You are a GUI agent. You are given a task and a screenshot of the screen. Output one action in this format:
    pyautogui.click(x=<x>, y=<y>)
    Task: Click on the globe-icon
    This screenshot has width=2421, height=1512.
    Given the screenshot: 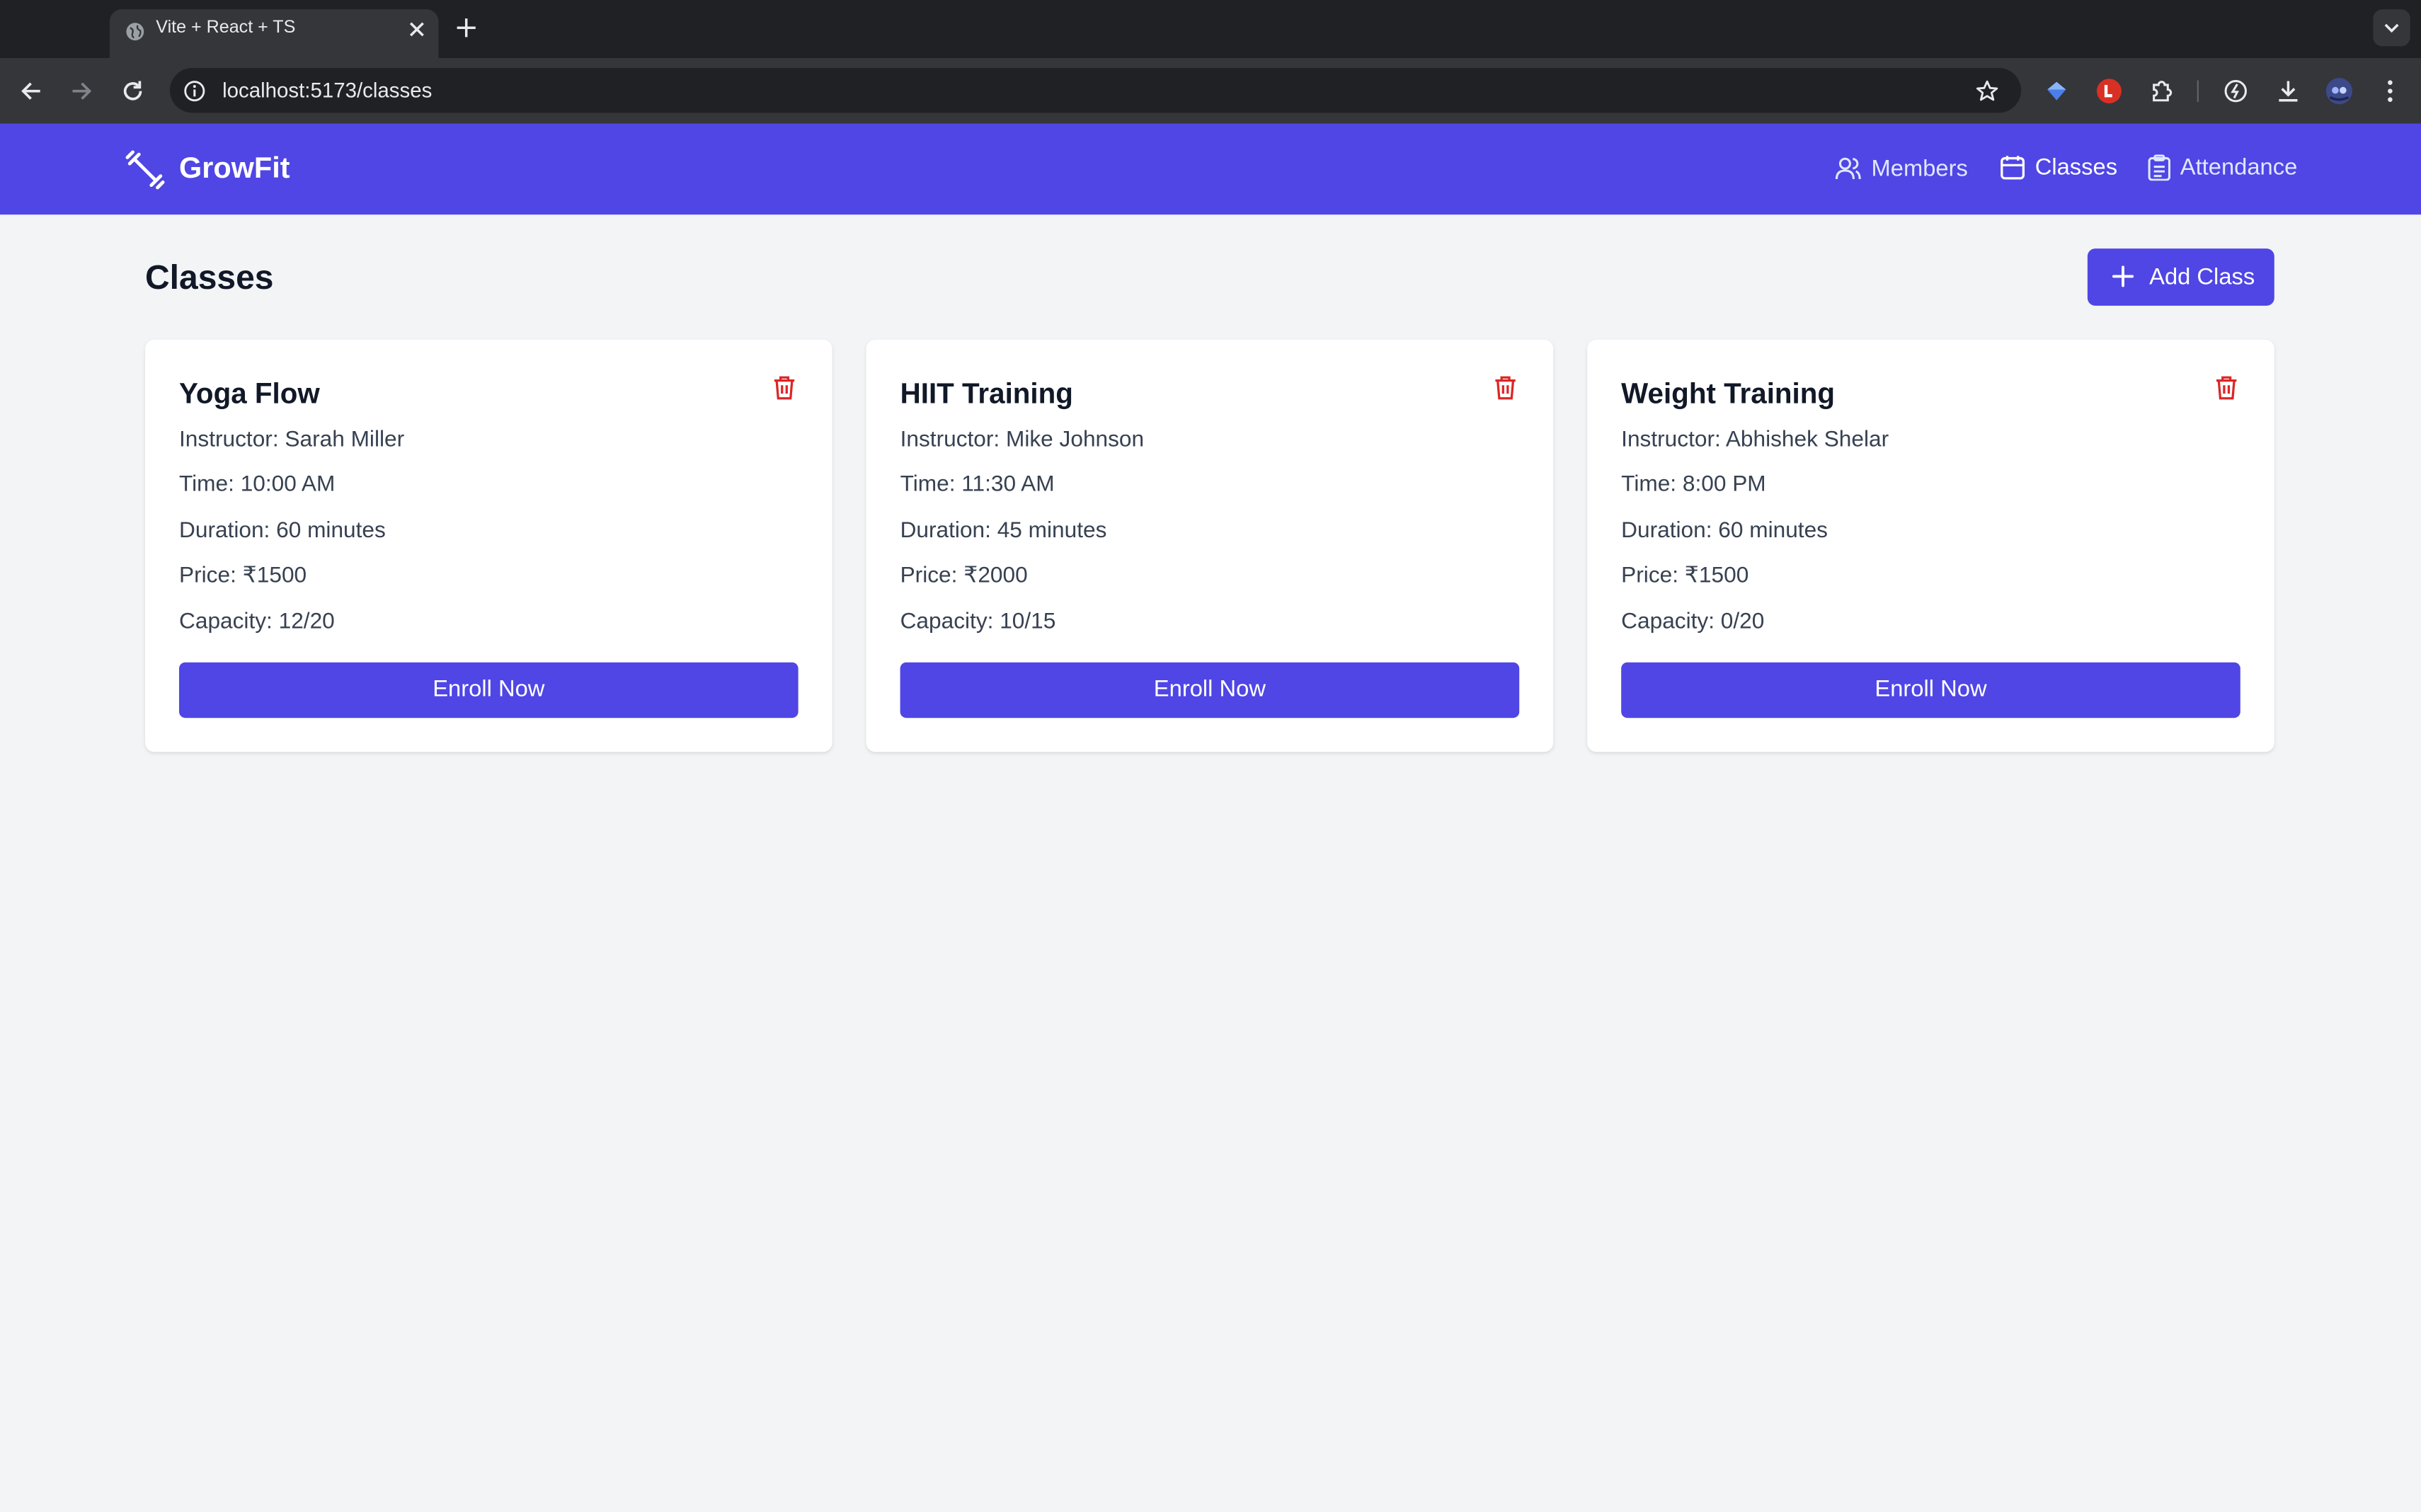 What is the action you would take?
    pyautogui.click(x=135, y=32)
    